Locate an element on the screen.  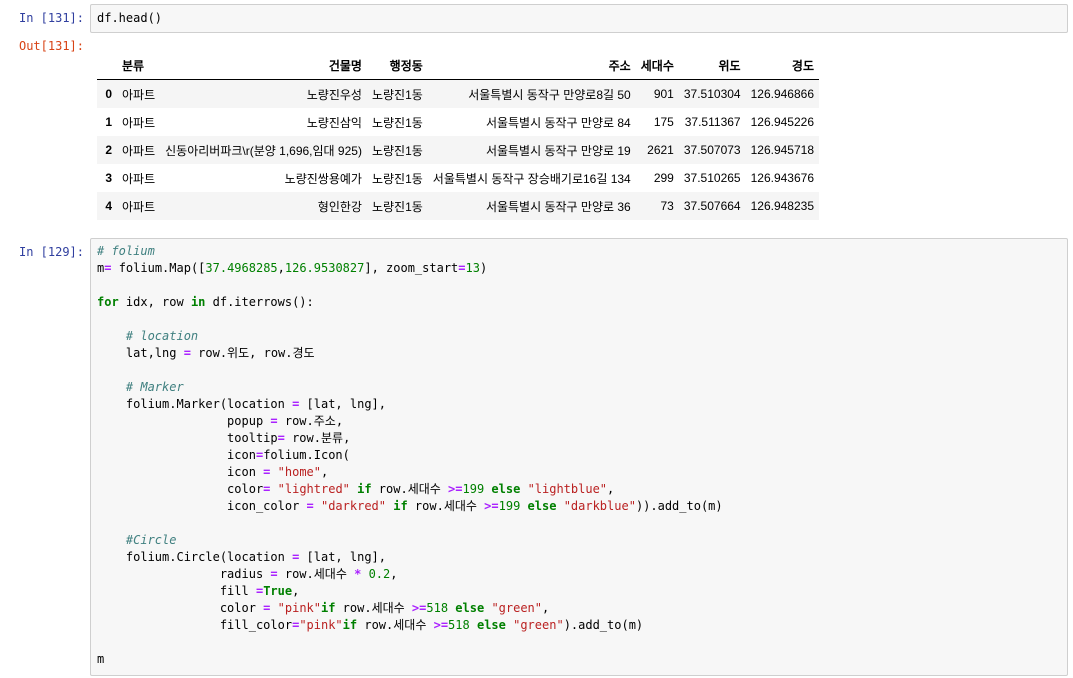
code-input: df.head() is located at coordinates (579, 18).